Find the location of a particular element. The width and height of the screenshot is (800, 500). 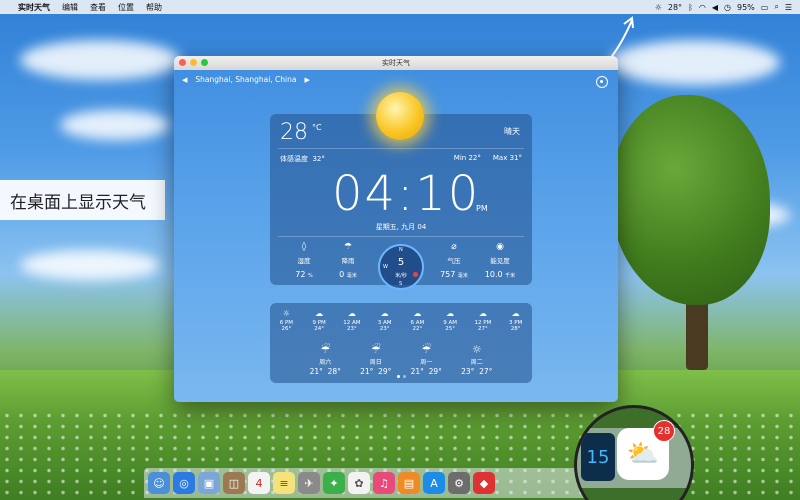

traffic-lights is located at coordinates (193, 62).